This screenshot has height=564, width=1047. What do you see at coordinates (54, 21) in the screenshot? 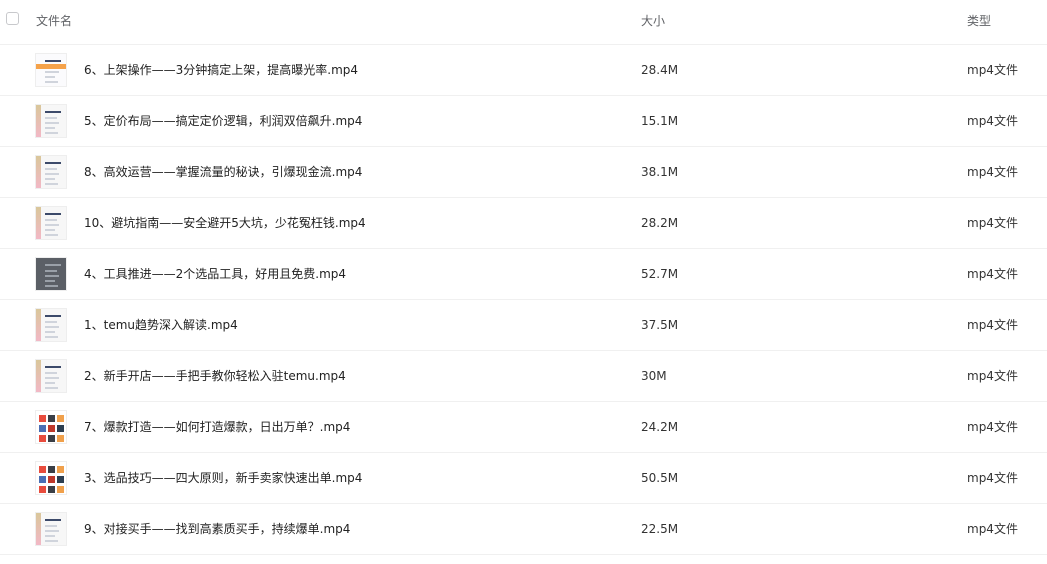
I see `column-header-name: 文件名` at bounding box center [54, 21].